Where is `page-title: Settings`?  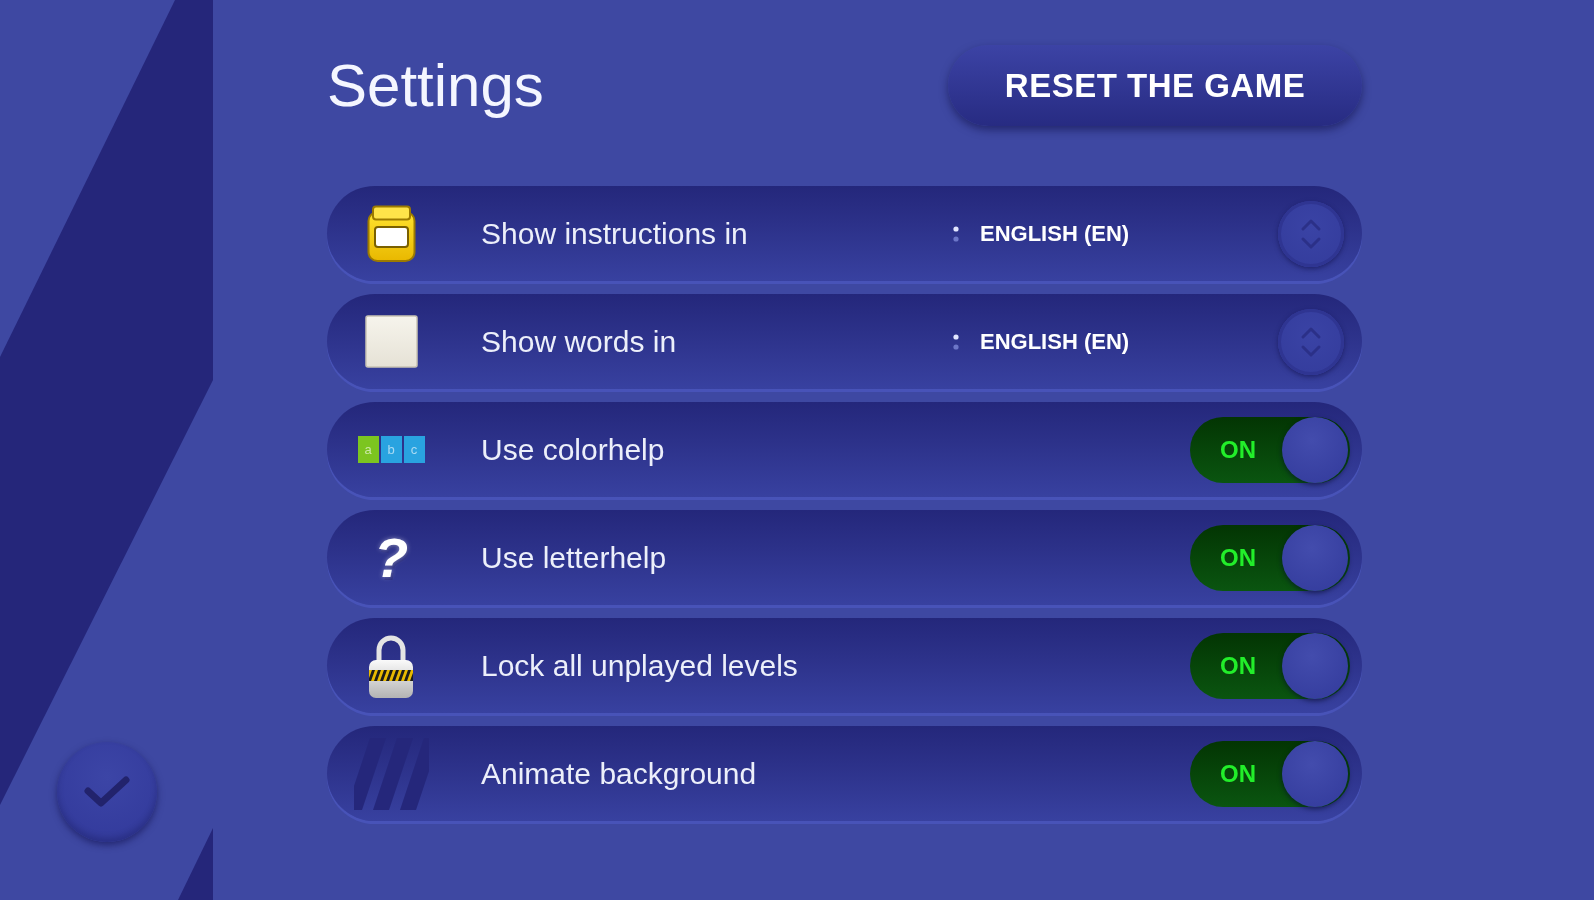 page-title: Settings is located at coordinates (435, 85).